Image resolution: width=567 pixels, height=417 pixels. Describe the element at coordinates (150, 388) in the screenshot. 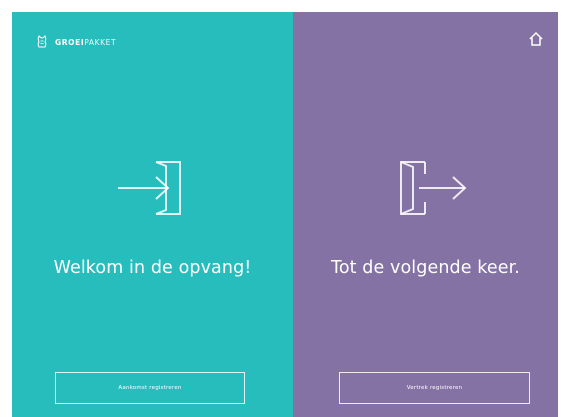

I see `register-arrival-button: Aankomst registreren` at that location.